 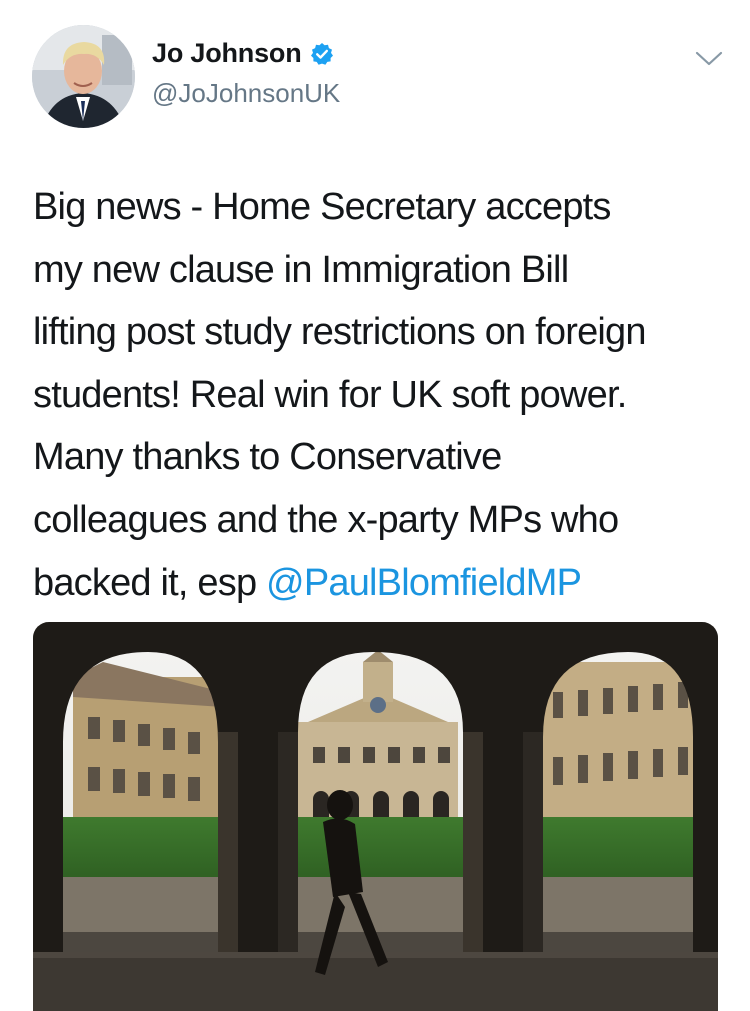 I want to click on tweet-text-prefix: backed it, esp, so click(x=150, y=582).